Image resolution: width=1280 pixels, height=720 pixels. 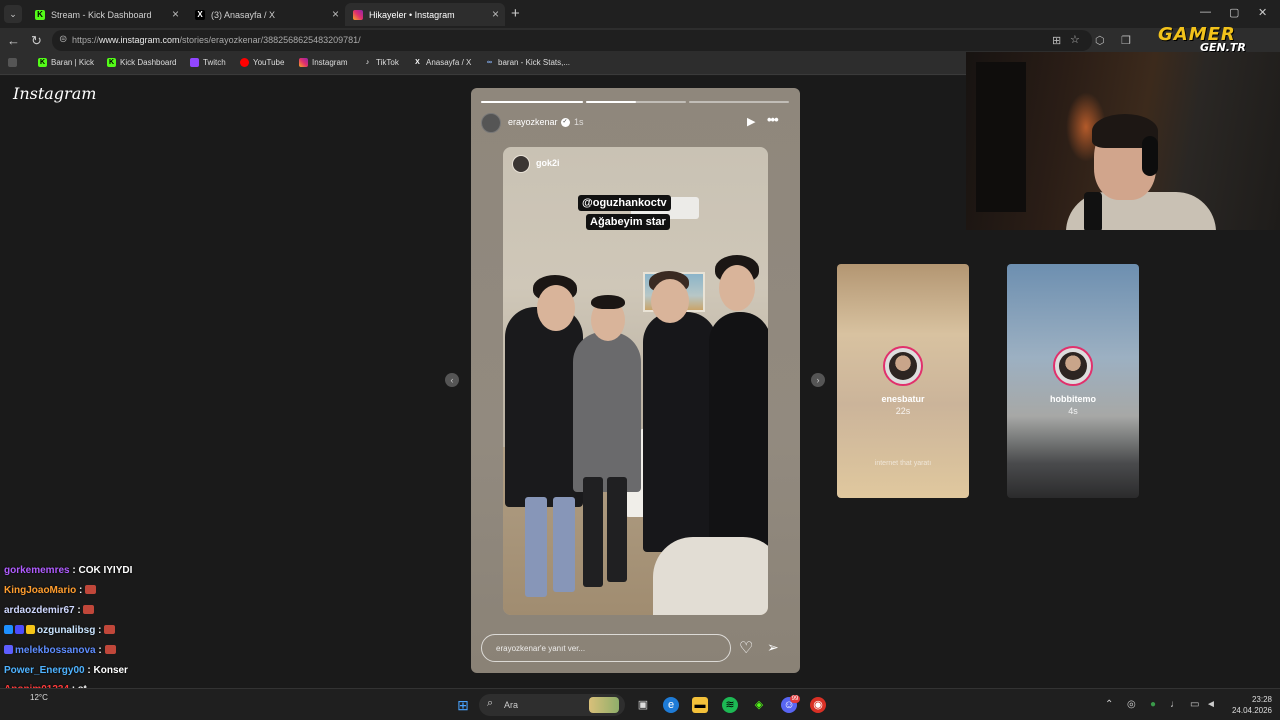 I want to click on person-3-head, so click(x=670, y=301).